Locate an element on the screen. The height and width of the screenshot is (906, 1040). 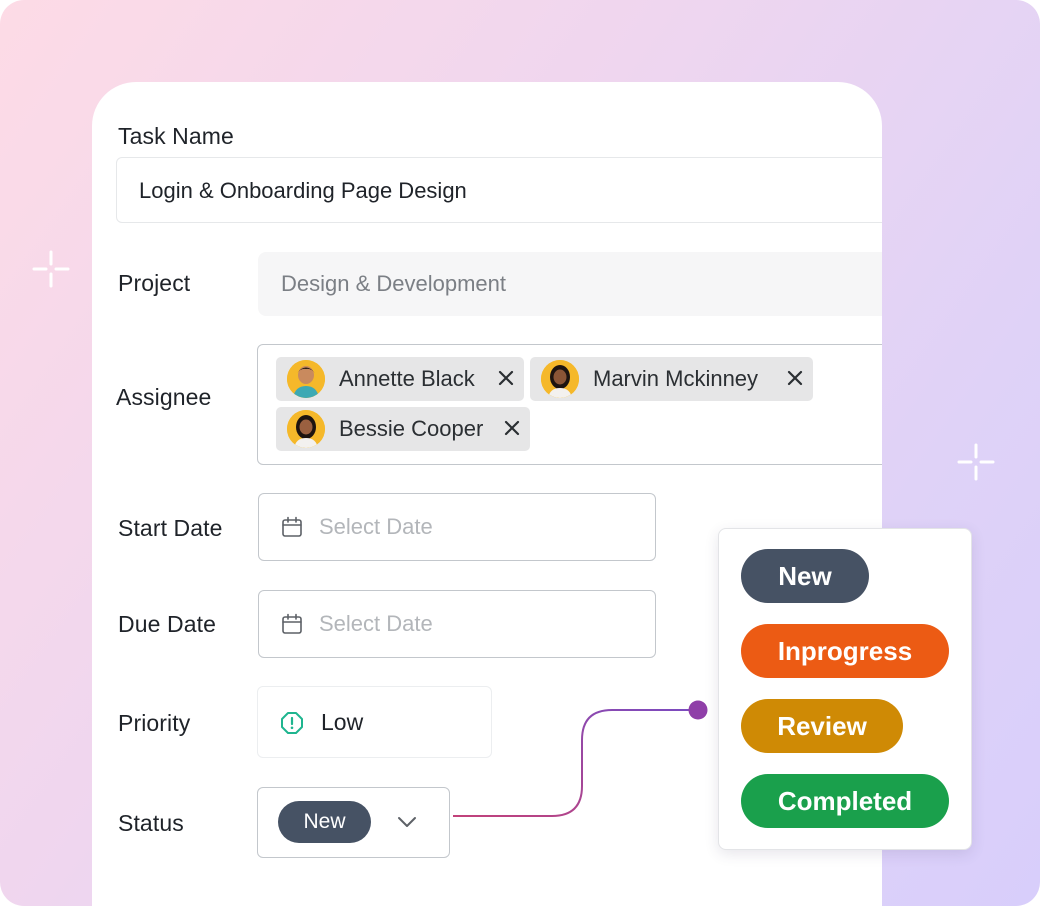
start-date-placeholder: Select Date is located at coordinates (376, 526).